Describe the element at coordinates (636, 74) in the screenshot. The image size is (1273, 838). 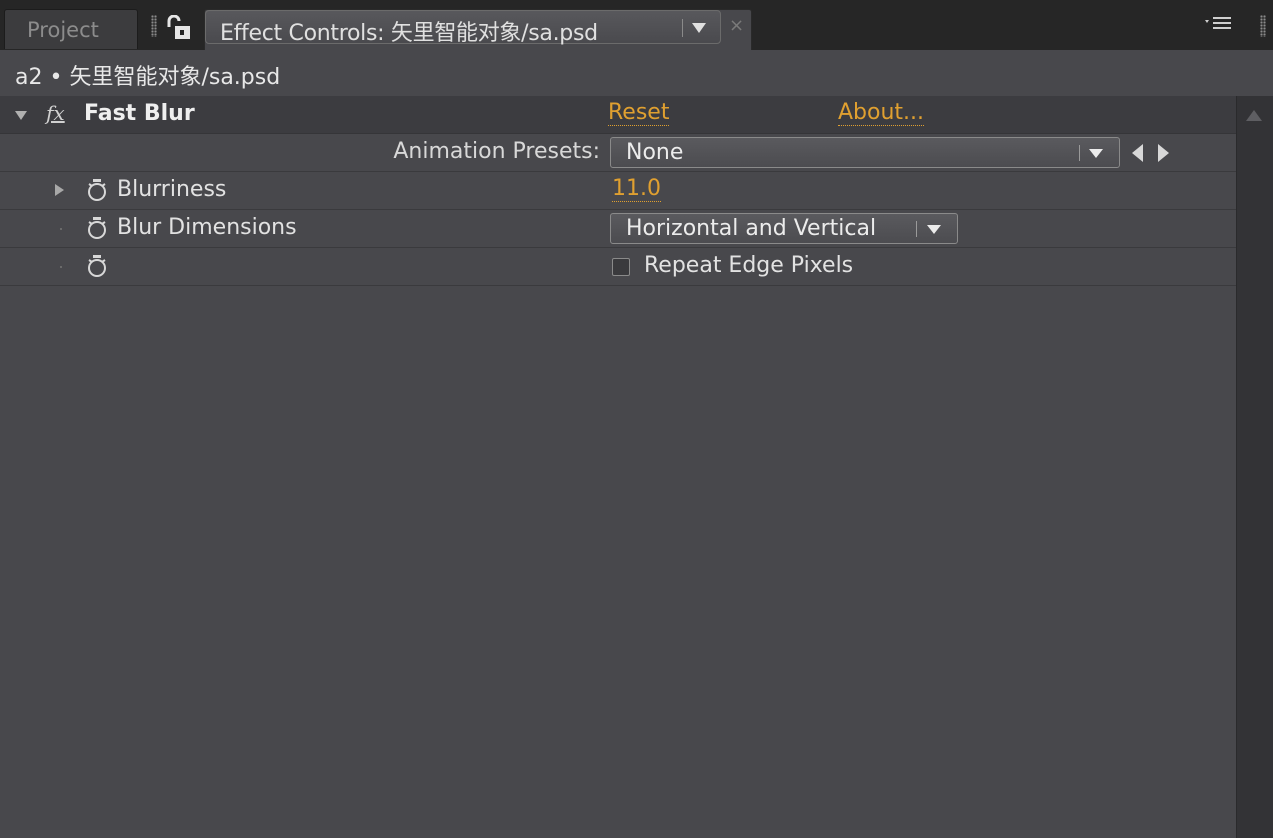
I see `layer-header: a2 • 矢里智能对象/sa.psd` at that location.